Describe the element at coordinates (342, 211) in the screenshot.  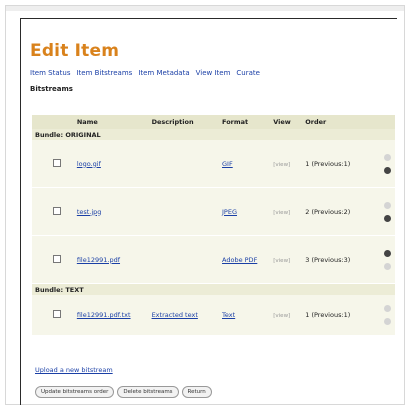
I see `bitstream-order: 2 (Previous:2)` at that location.